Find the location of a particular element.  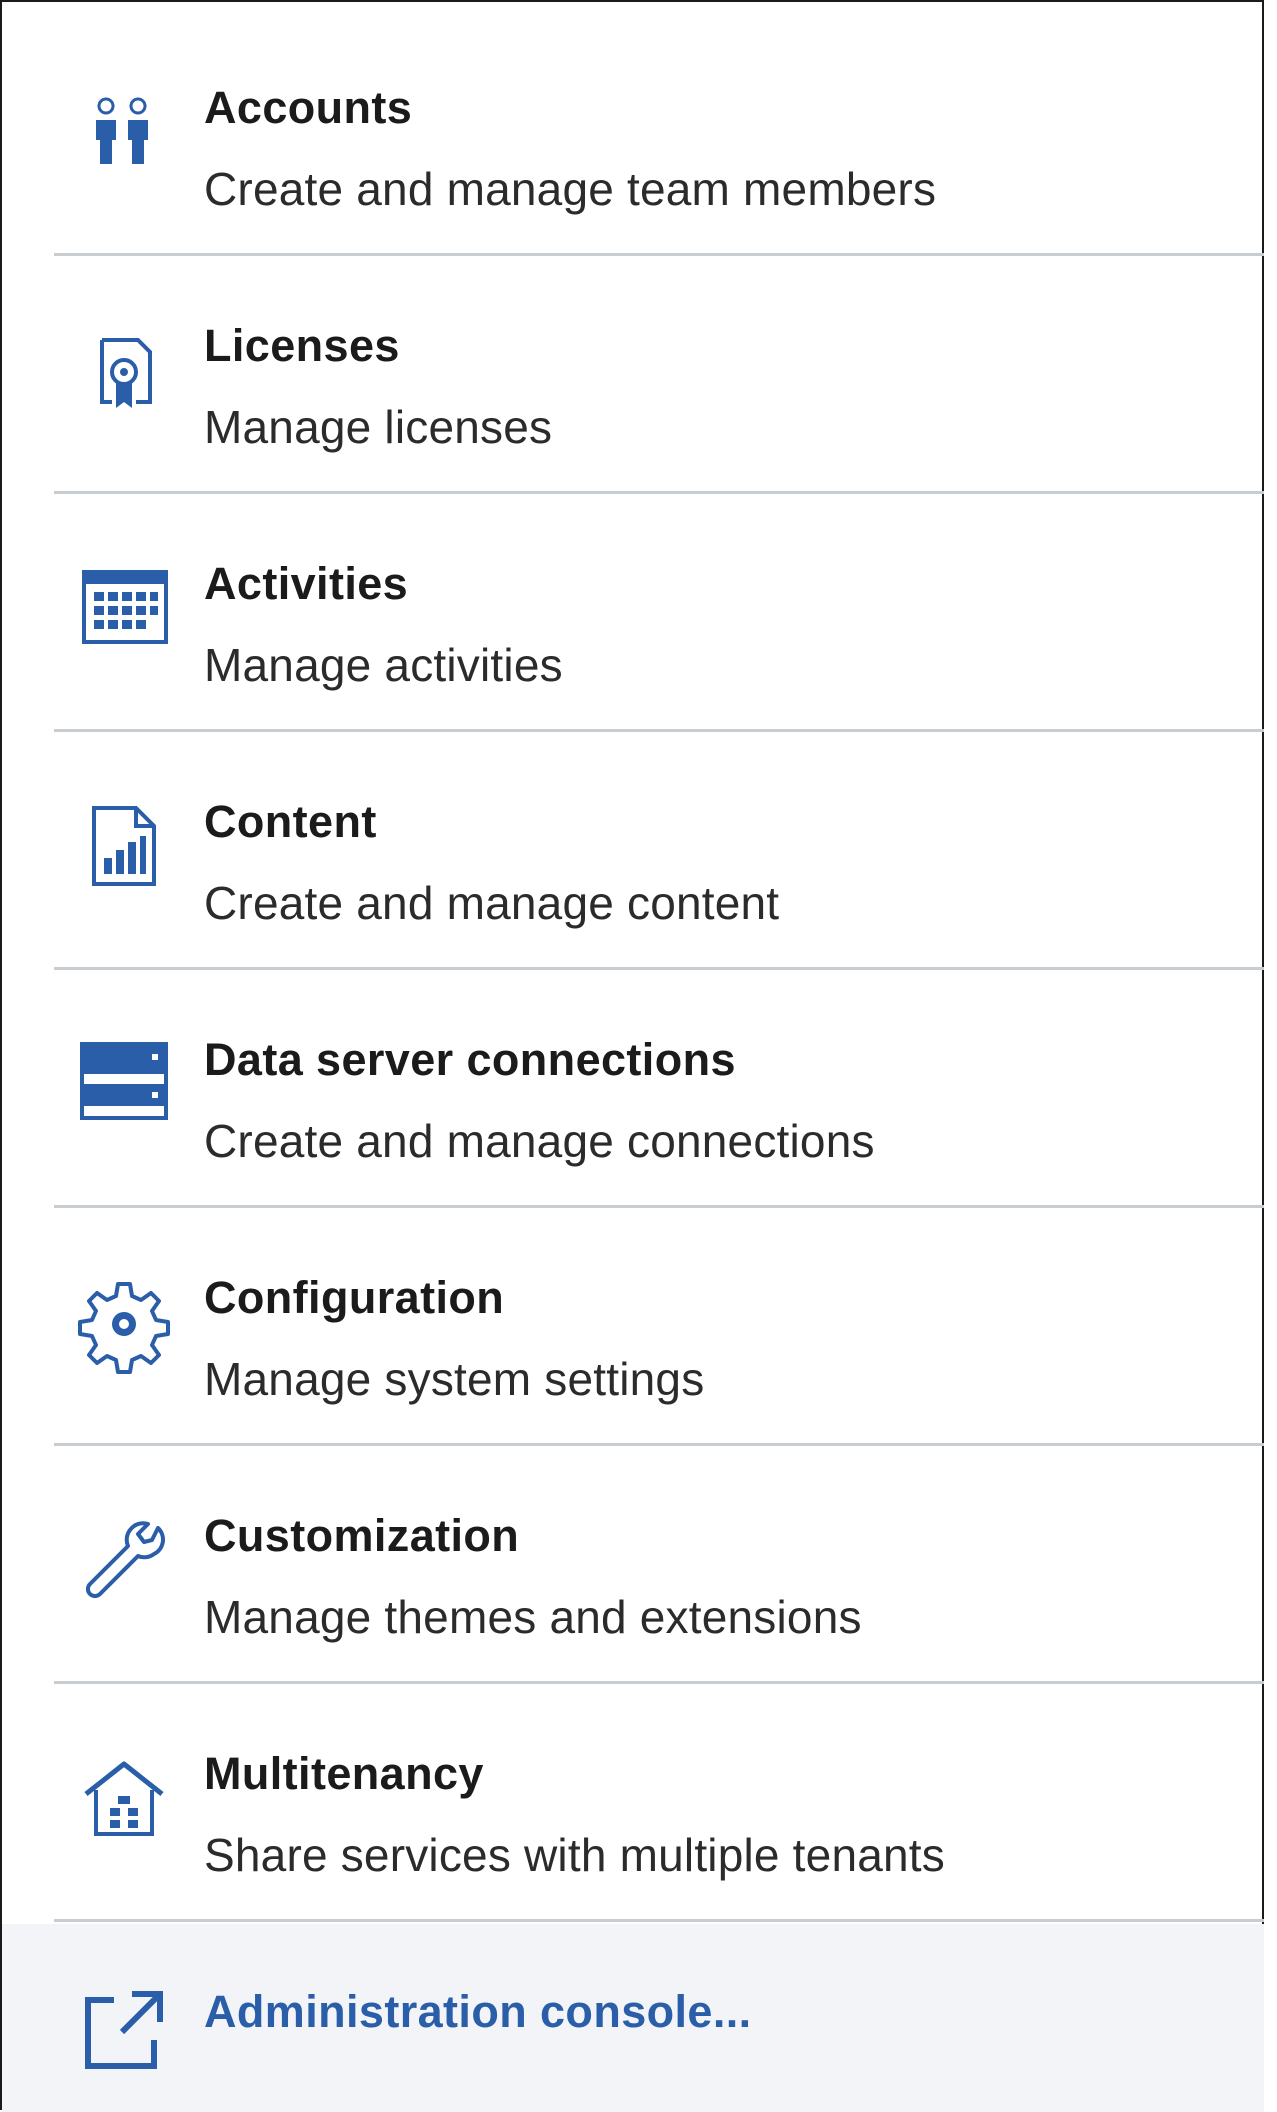

menu-item-title: Data server connections is located at coordinates (470, 1059).